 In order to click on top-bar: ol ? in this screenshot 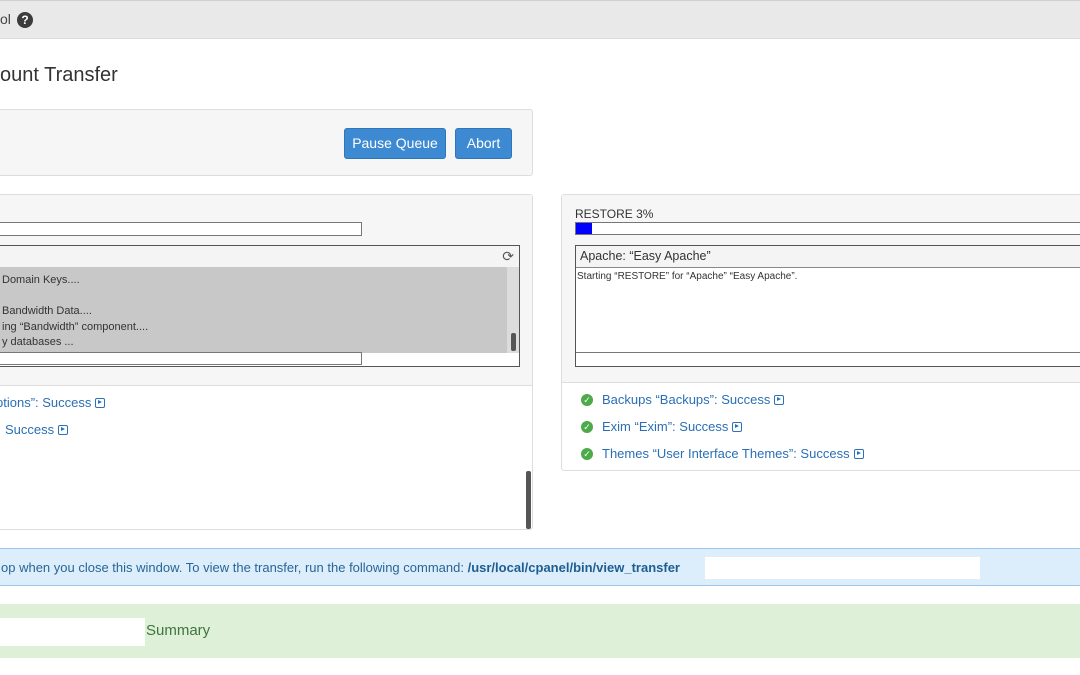, I will do `click(540, 19)`.